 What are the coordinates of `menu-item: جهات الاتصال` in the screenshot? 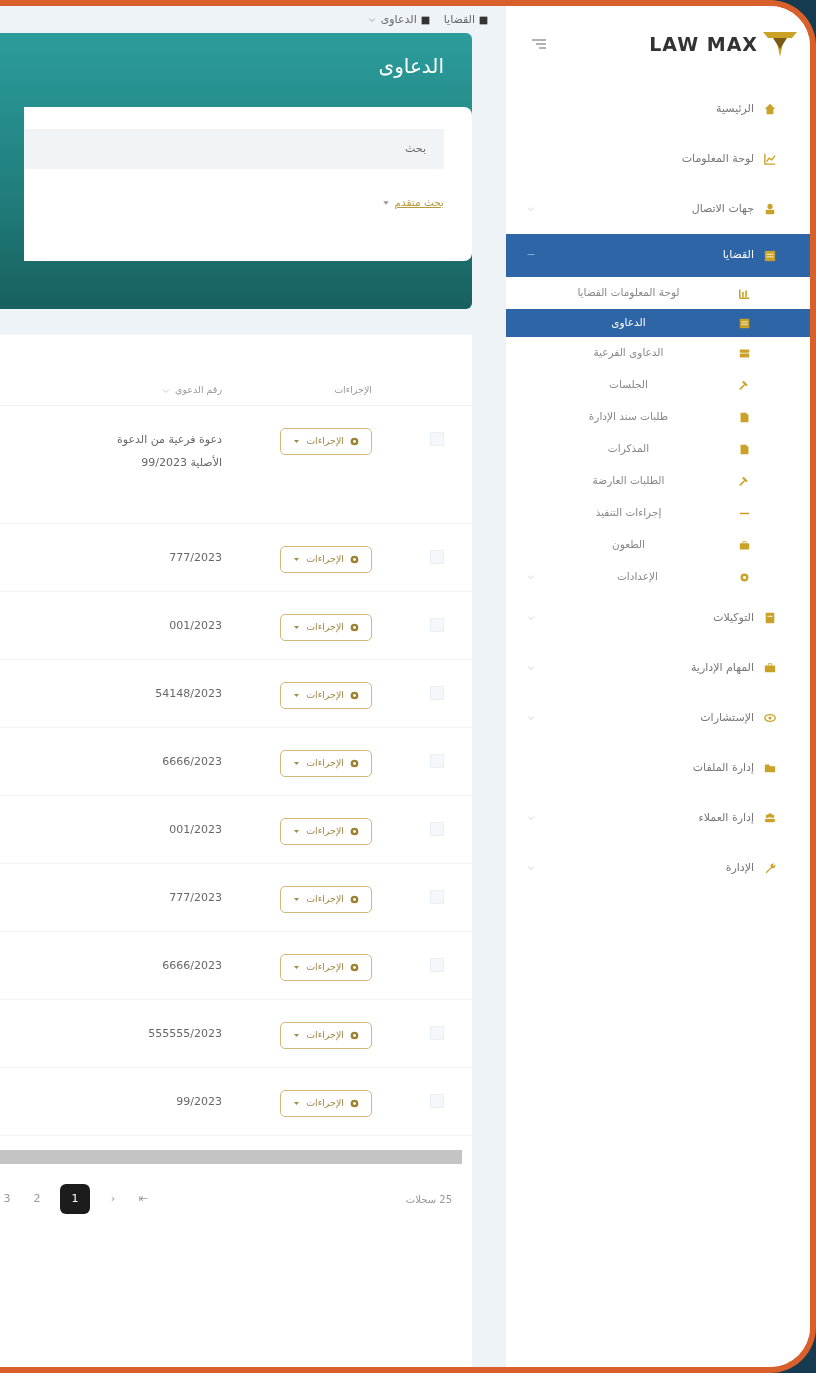 It's located at (658, 209).